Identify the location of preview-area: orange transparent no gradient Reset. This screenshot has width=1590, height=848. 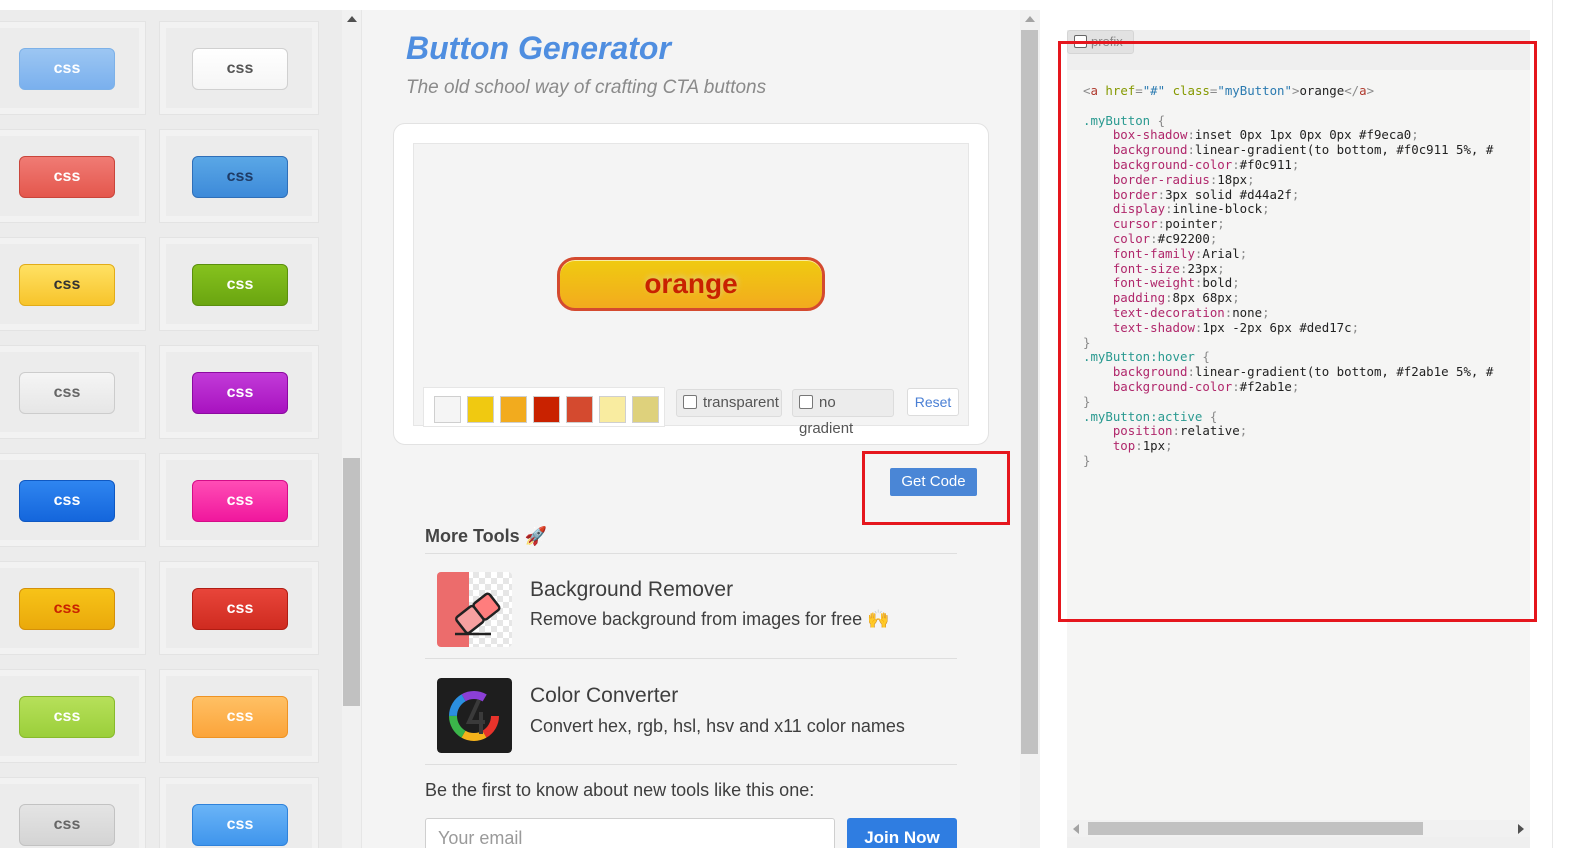
(691, 290).